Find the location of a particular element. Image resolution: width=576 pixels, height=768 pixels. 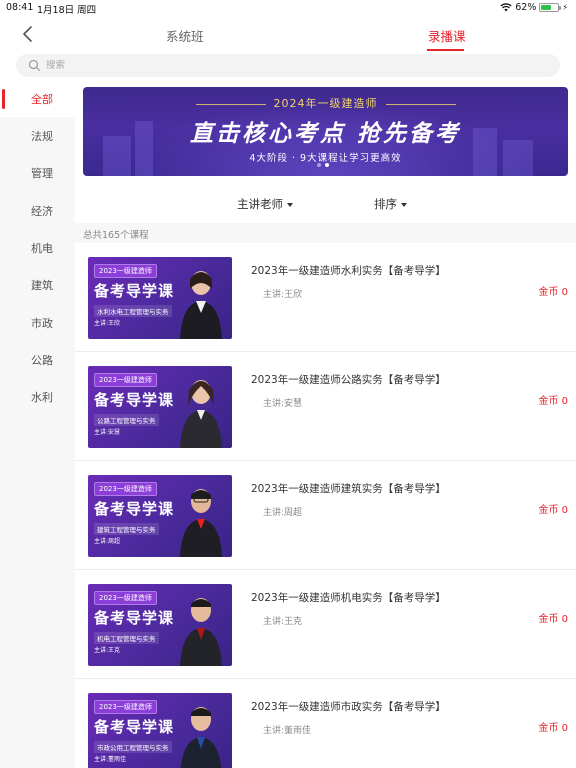

course-thumbnail: 2023一级建造师 备考导学课 机电工程管理与实务 主讲:王克 is located at coordinates (160, 625).